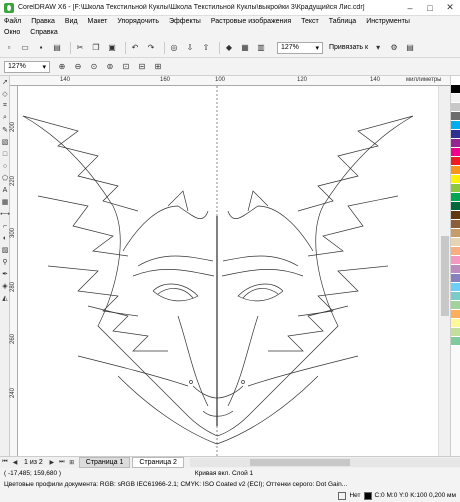 Image resolution: width=460 pixels, height=502 pixels. I want to click on copy-icon: ❐, so click(96, 48).